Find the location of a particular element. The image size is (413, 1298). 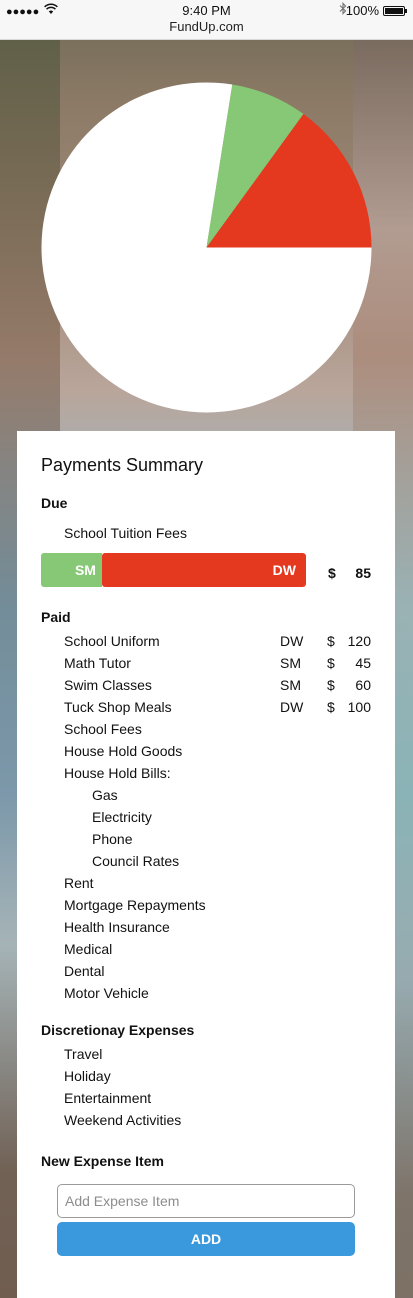

section-paid-heading: Paid is located at coordinates (56, 617).